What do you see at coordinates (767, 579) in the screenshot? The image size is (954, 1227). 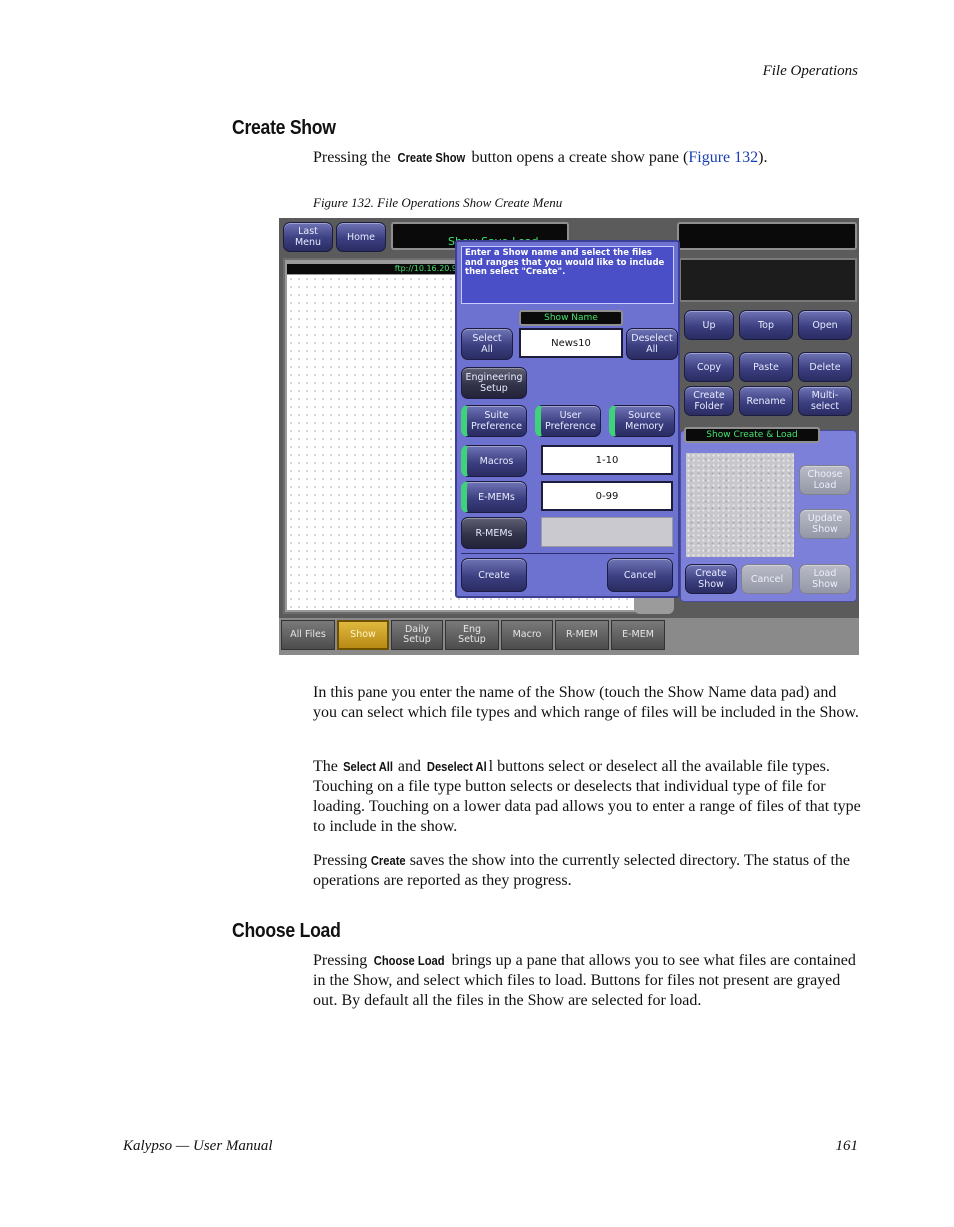 I see `cancel-show-button: Cancel` at bounding box center [767, 579].